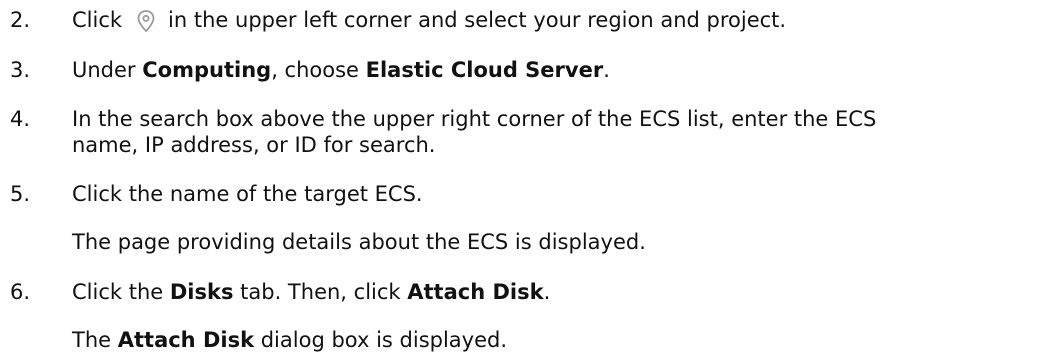  What do you see at coordinates (484, 70) in the screenshot?
I see `ui-term-elastic-cloud-server: Elastic Cloud Server` at bounding box center [484, 70].